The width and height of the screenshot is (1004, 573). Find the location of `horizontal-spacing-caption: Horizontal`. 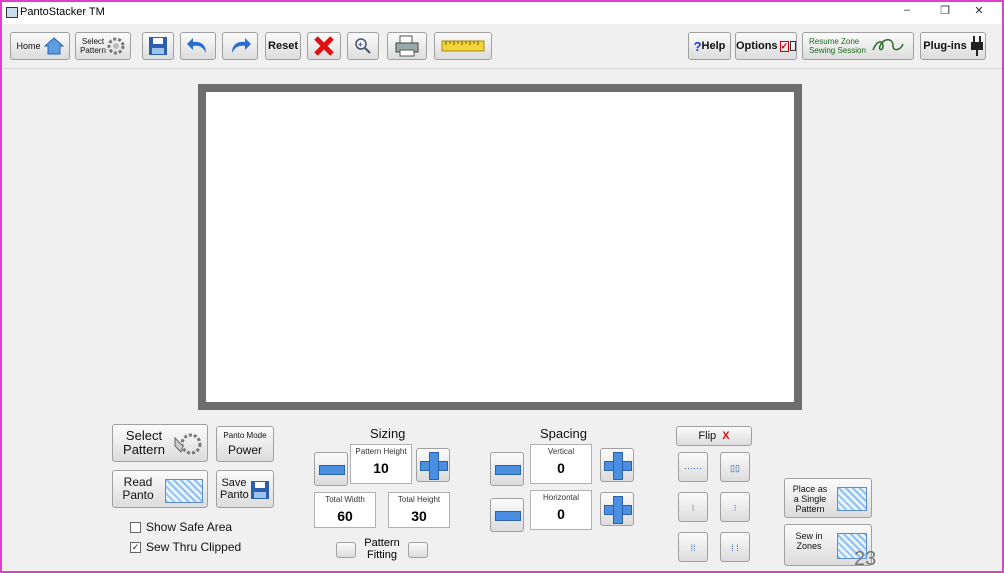

horizontal-spacing-caption: Horizontal is located at coordinates (560, 497).